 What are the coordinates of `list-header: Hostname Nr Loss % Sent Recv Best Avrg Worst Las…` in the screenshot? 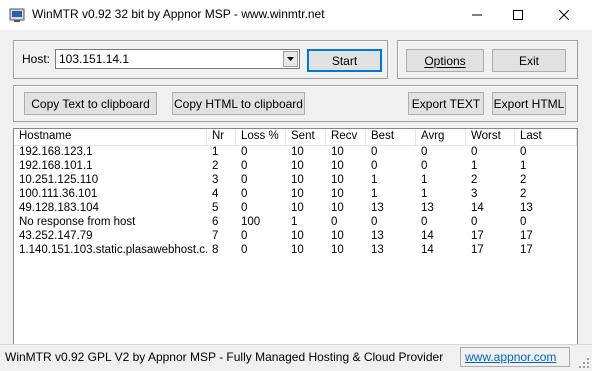 It's located at (295, 137).